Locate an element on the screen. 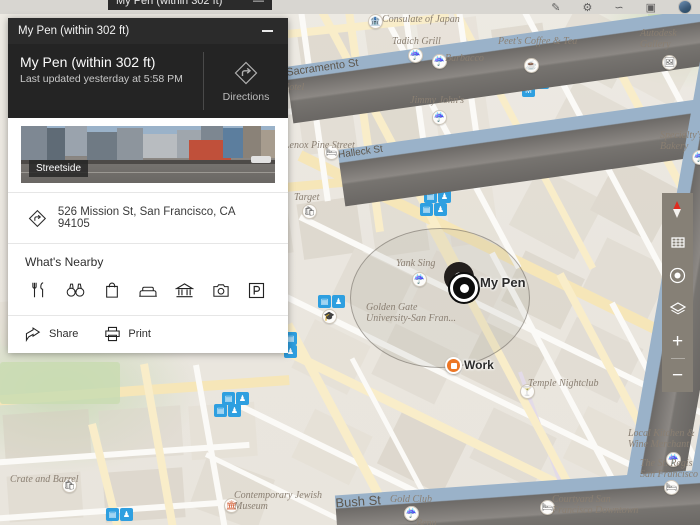 This screenshot has width=700, height=525. compass-icon is located at coordinates (677, 209).